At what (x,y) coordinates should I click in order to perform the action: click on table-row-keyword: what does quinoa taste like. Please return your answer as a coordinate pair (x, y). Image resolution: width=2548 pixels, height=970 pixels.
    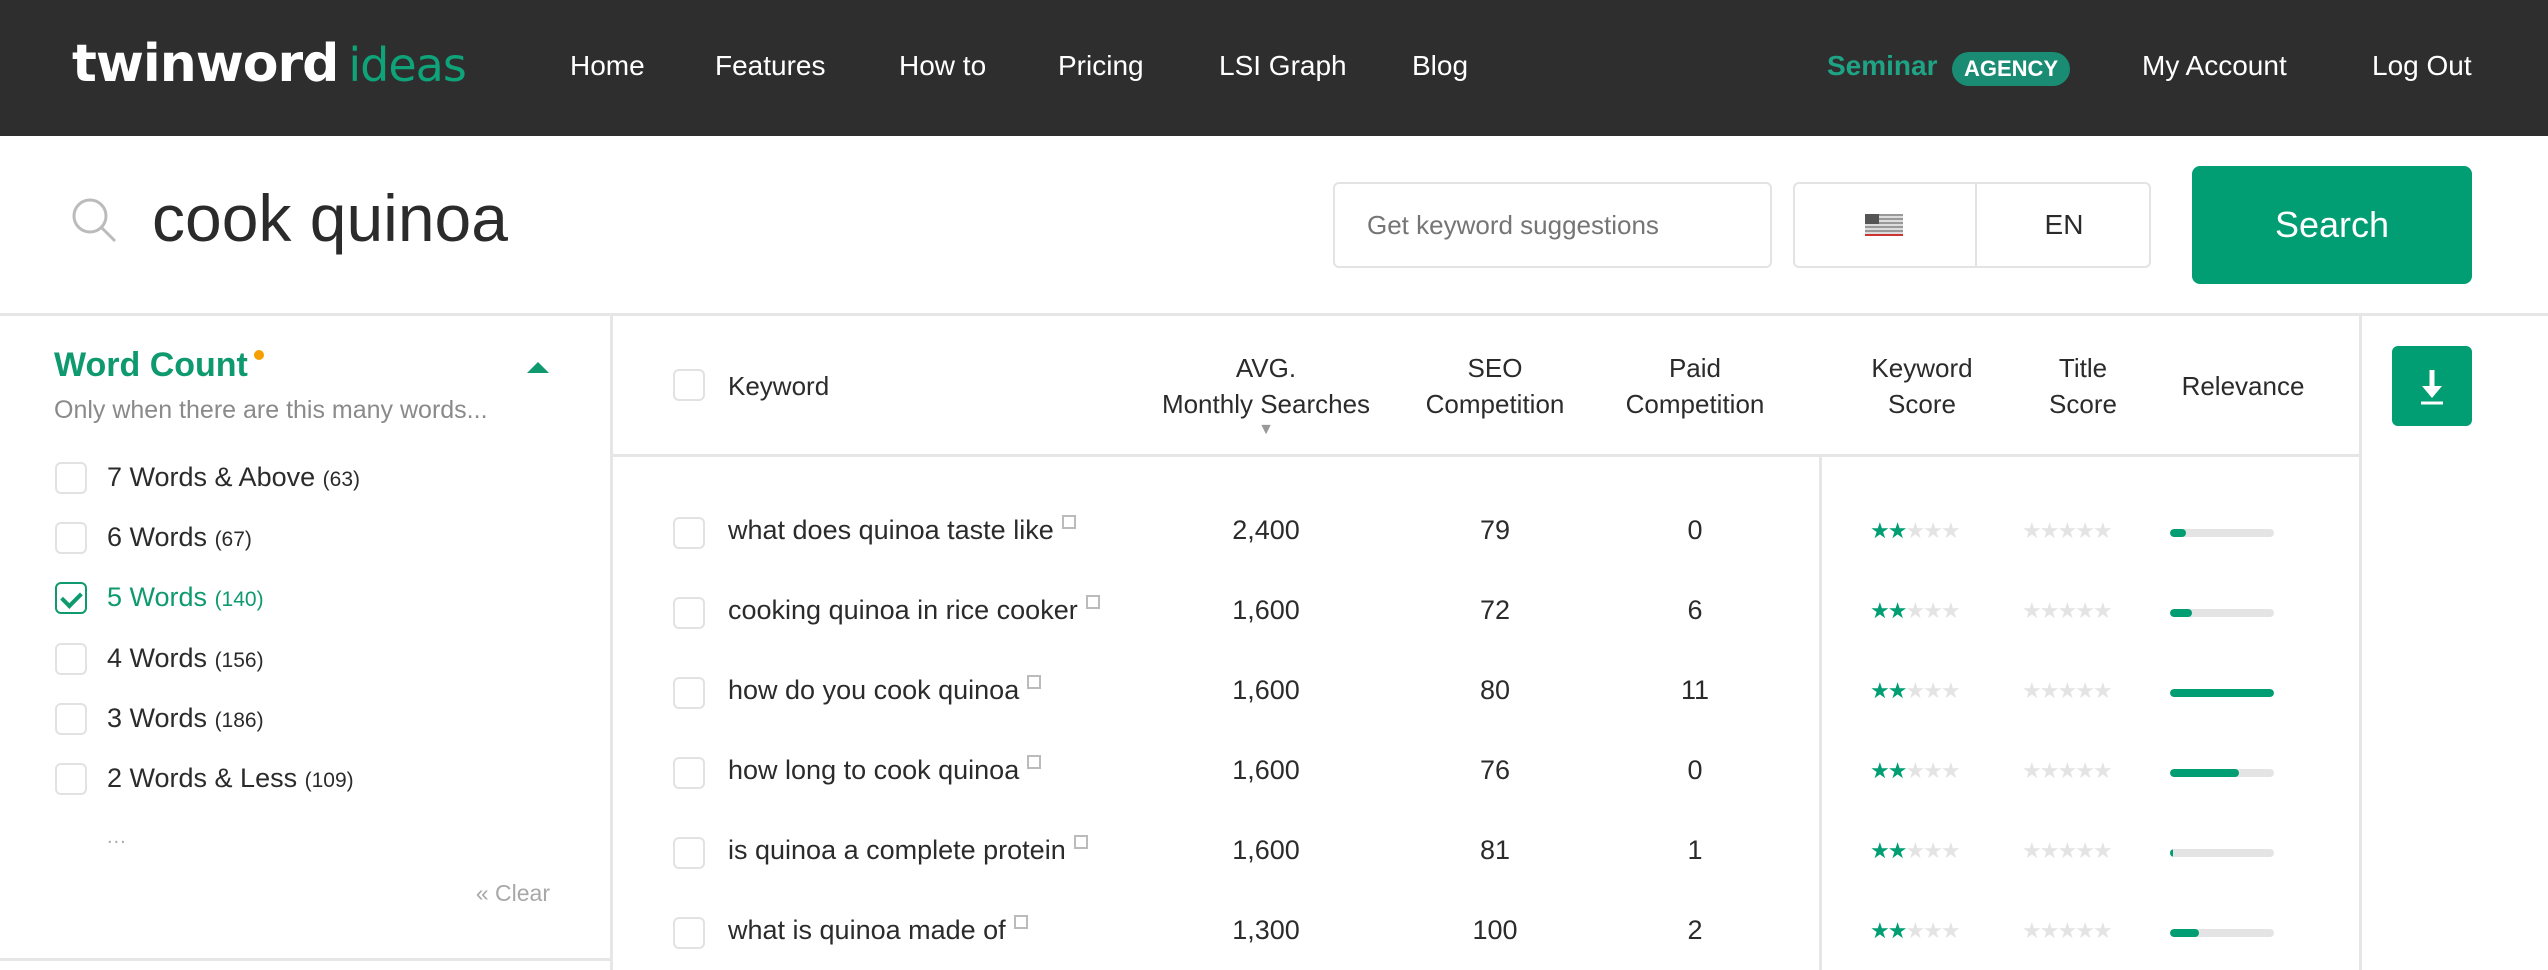
    Looking at the image, I should click on (902, 530).